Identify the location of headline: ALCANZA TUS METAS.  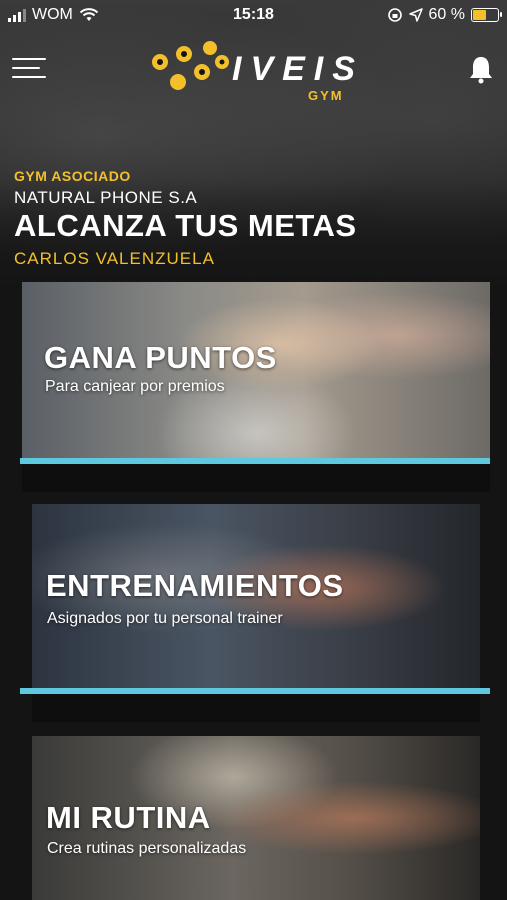
(185, 225).